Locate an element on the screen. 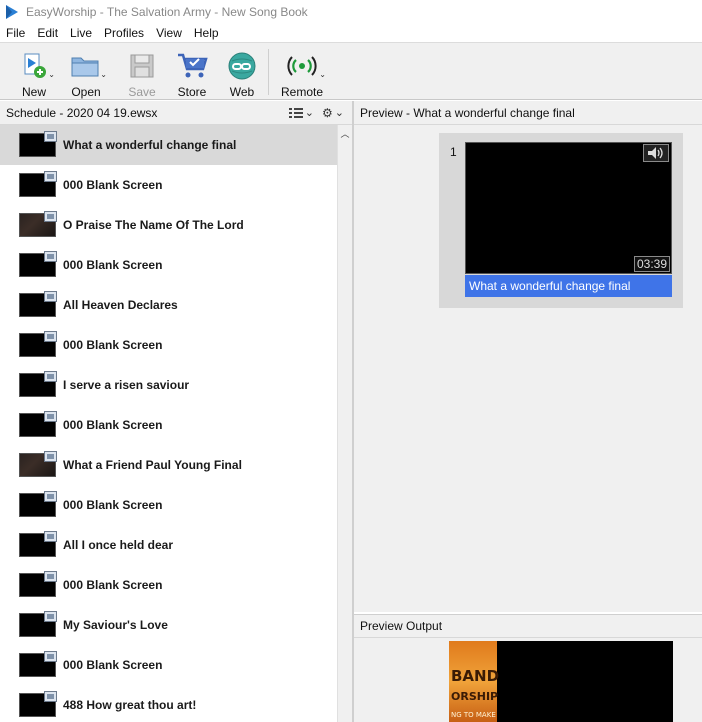 This screenshot has height=722, width=702. menu-help: Help is located at coordinates (206, 33).